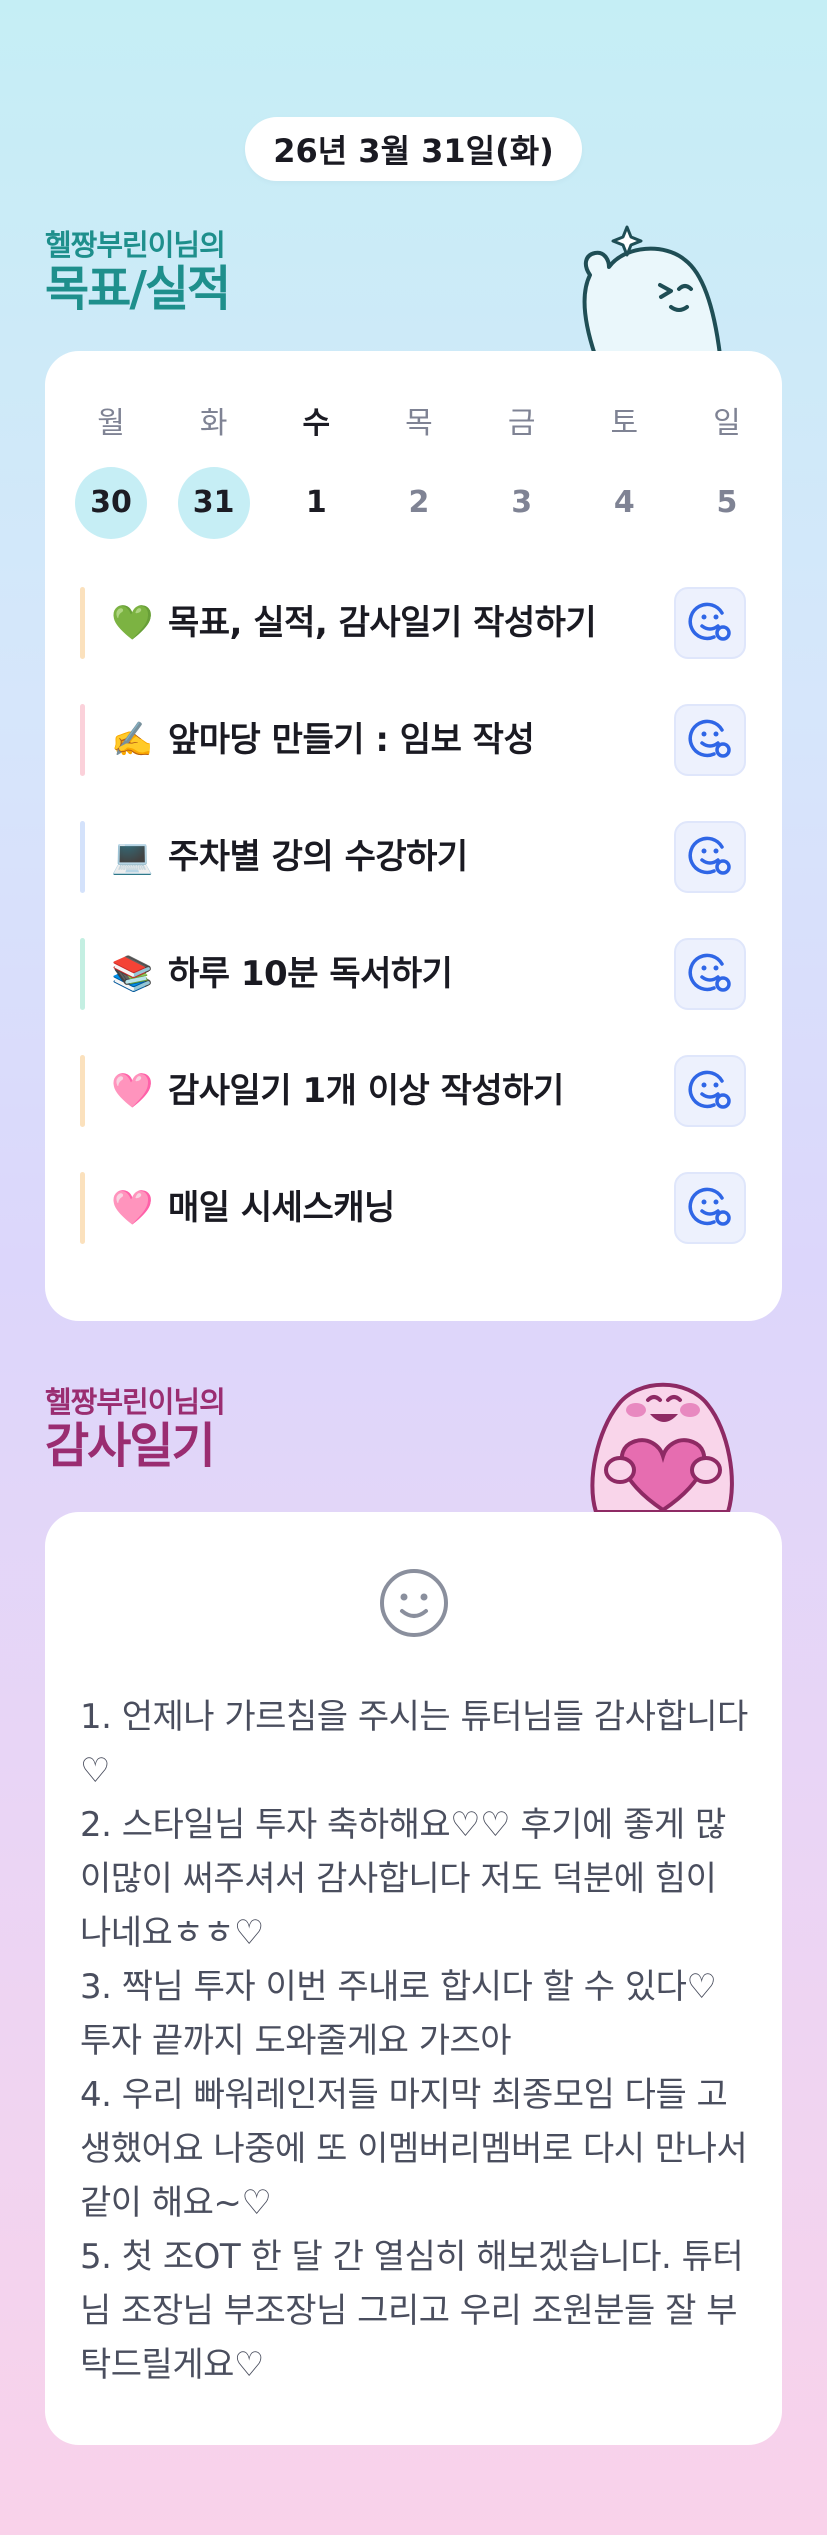  I want to click on goal-item: 🩷 감사일기 1개 이상 작성하기, so click(416, 1091).